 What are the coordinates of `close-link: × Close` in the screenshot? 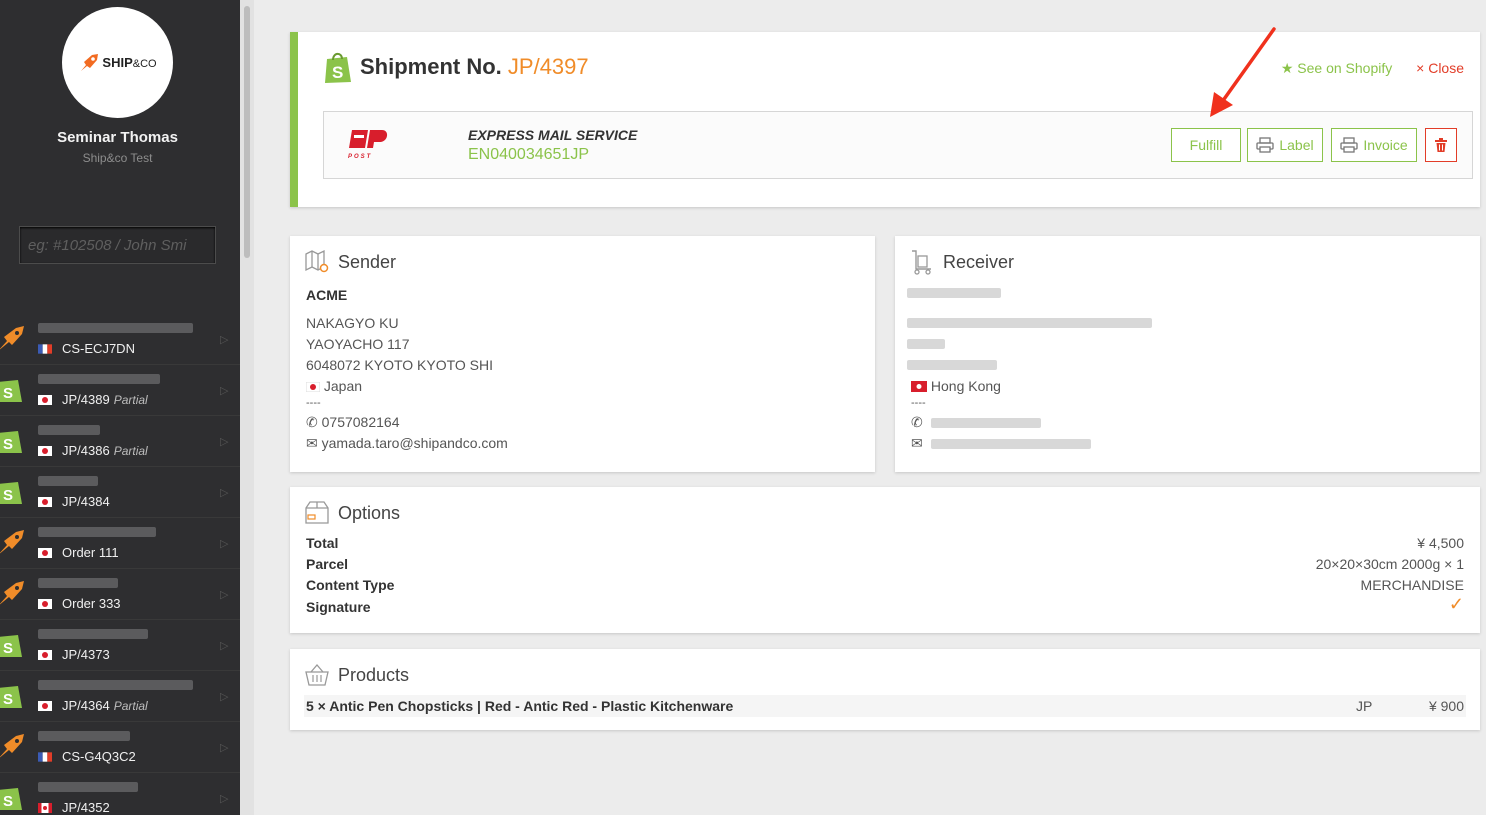 It's located at (1440, 68).